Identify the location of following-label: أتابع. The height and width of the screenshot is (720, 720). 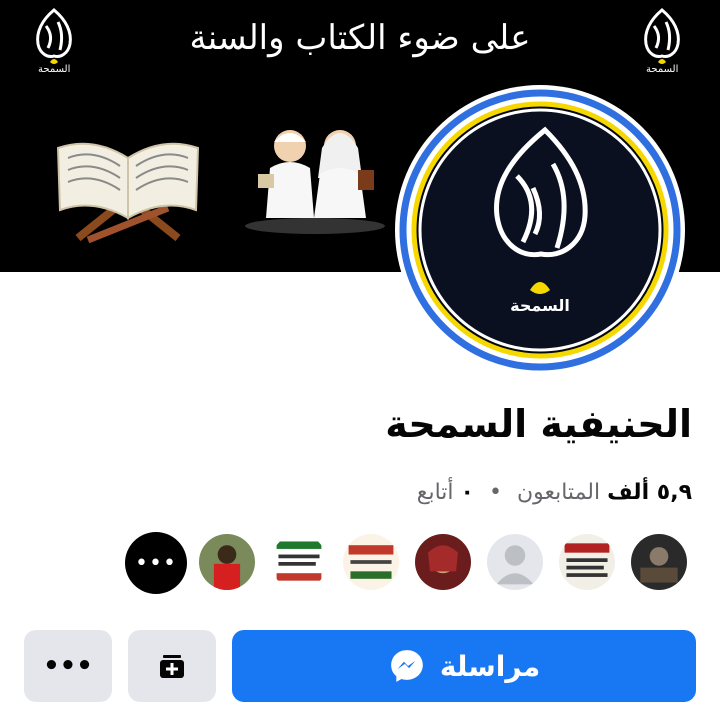
(435, 492).